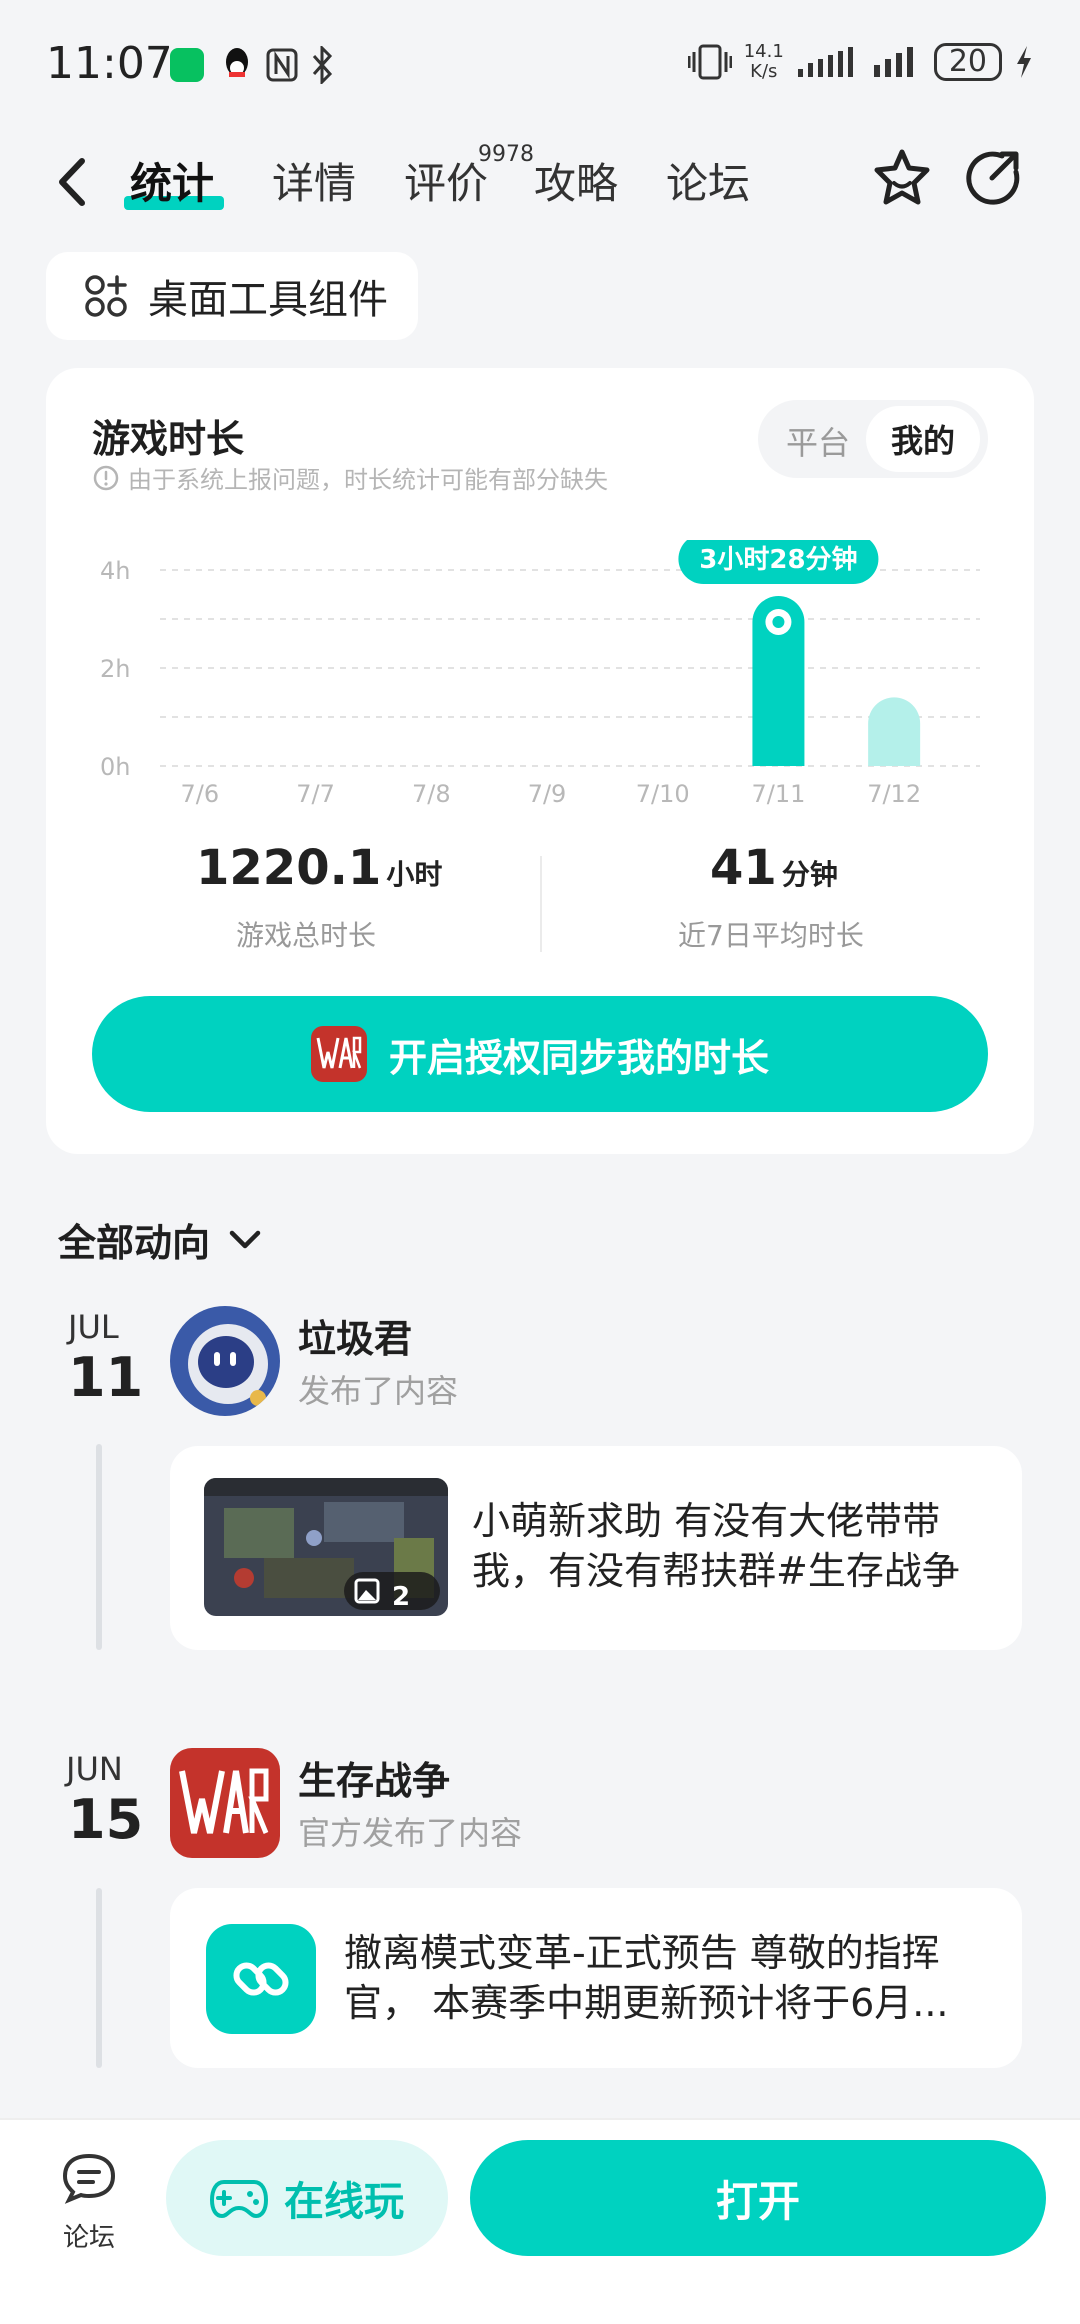 This screenshot has height=2324, width=1080. Describe the element at coordinates (708, 180) in the screenshot. I see `tab-forum: 论坛` at that location.